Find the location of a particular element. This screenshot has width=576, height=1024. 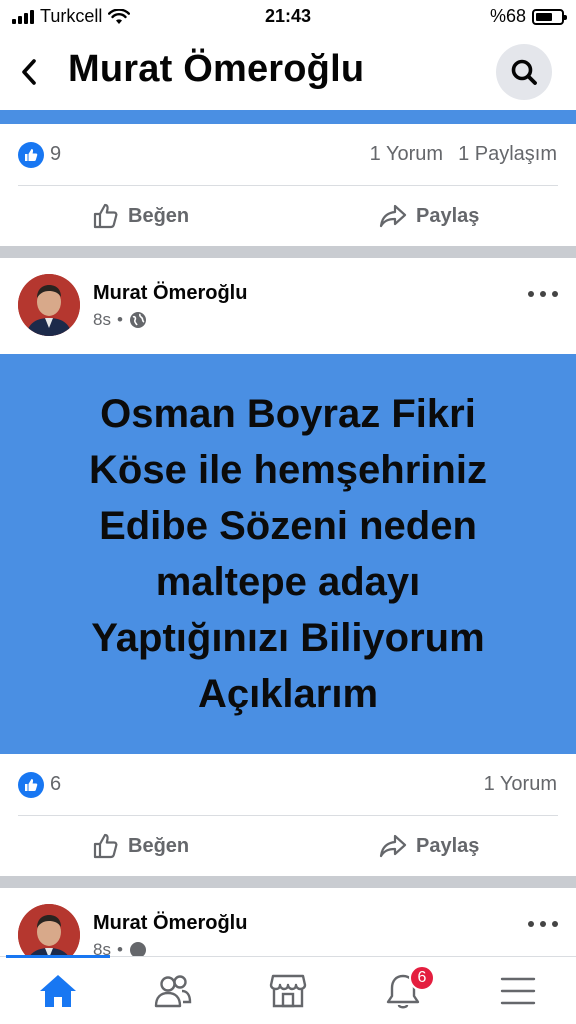

search-button is located at coordinates (524, 72).